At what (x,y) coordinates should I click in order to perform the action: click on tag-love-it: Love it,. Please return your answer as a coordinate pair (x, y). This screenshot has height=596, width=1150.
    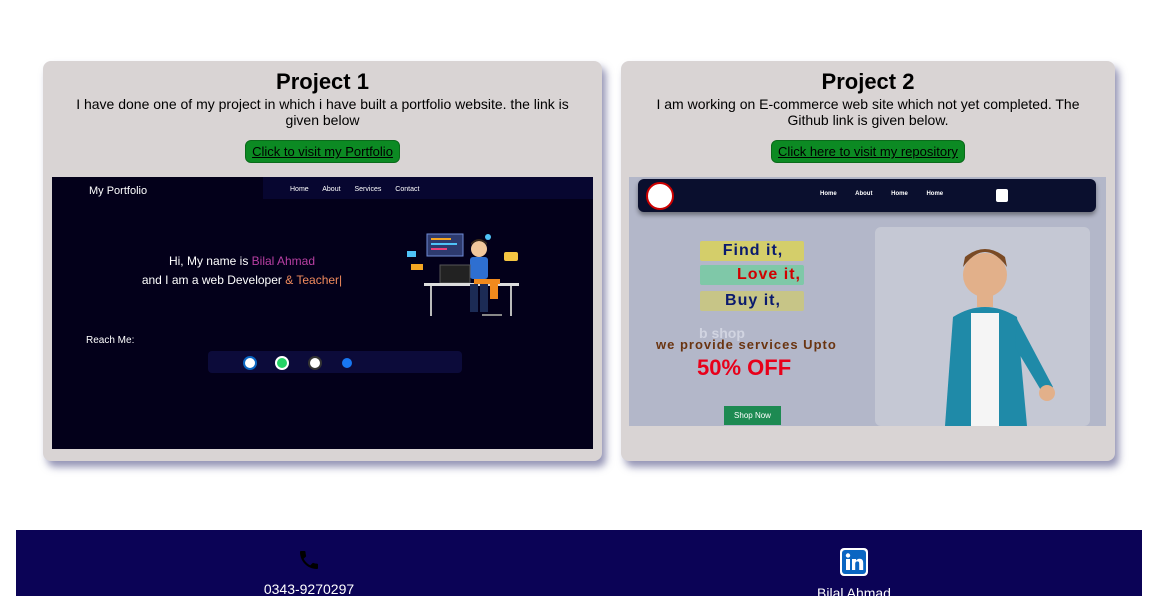
    Looking at the image, I should click on (752, 275).